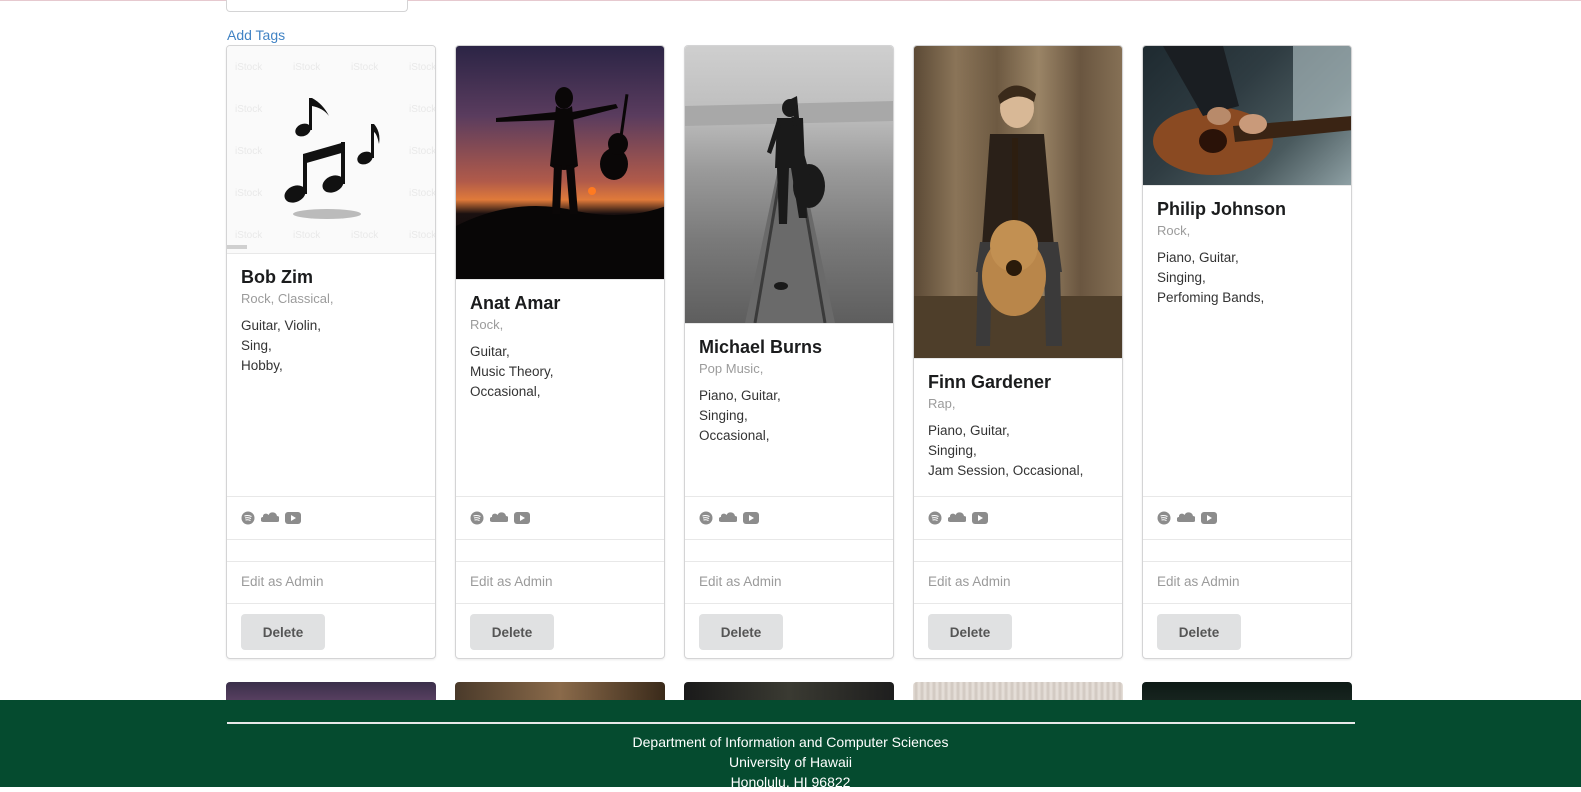 The width and height of the screenshot is (1581, 792). I want to click on skill-list: Sing,, so click(256, 345).